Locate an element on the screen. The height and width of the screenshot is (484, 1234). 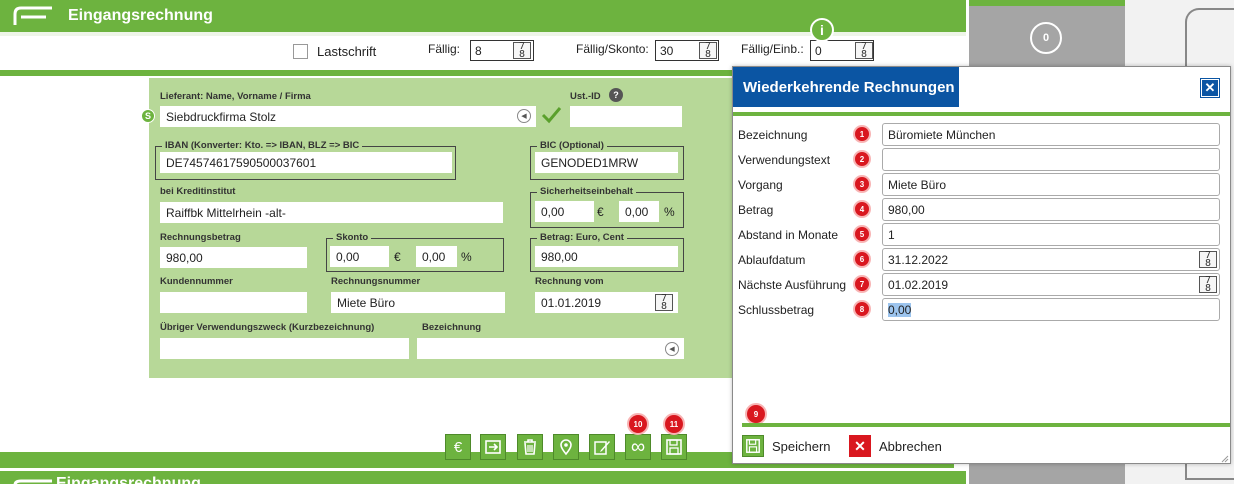
supplier-badge-icon: S is located at coordinates (148, 116).